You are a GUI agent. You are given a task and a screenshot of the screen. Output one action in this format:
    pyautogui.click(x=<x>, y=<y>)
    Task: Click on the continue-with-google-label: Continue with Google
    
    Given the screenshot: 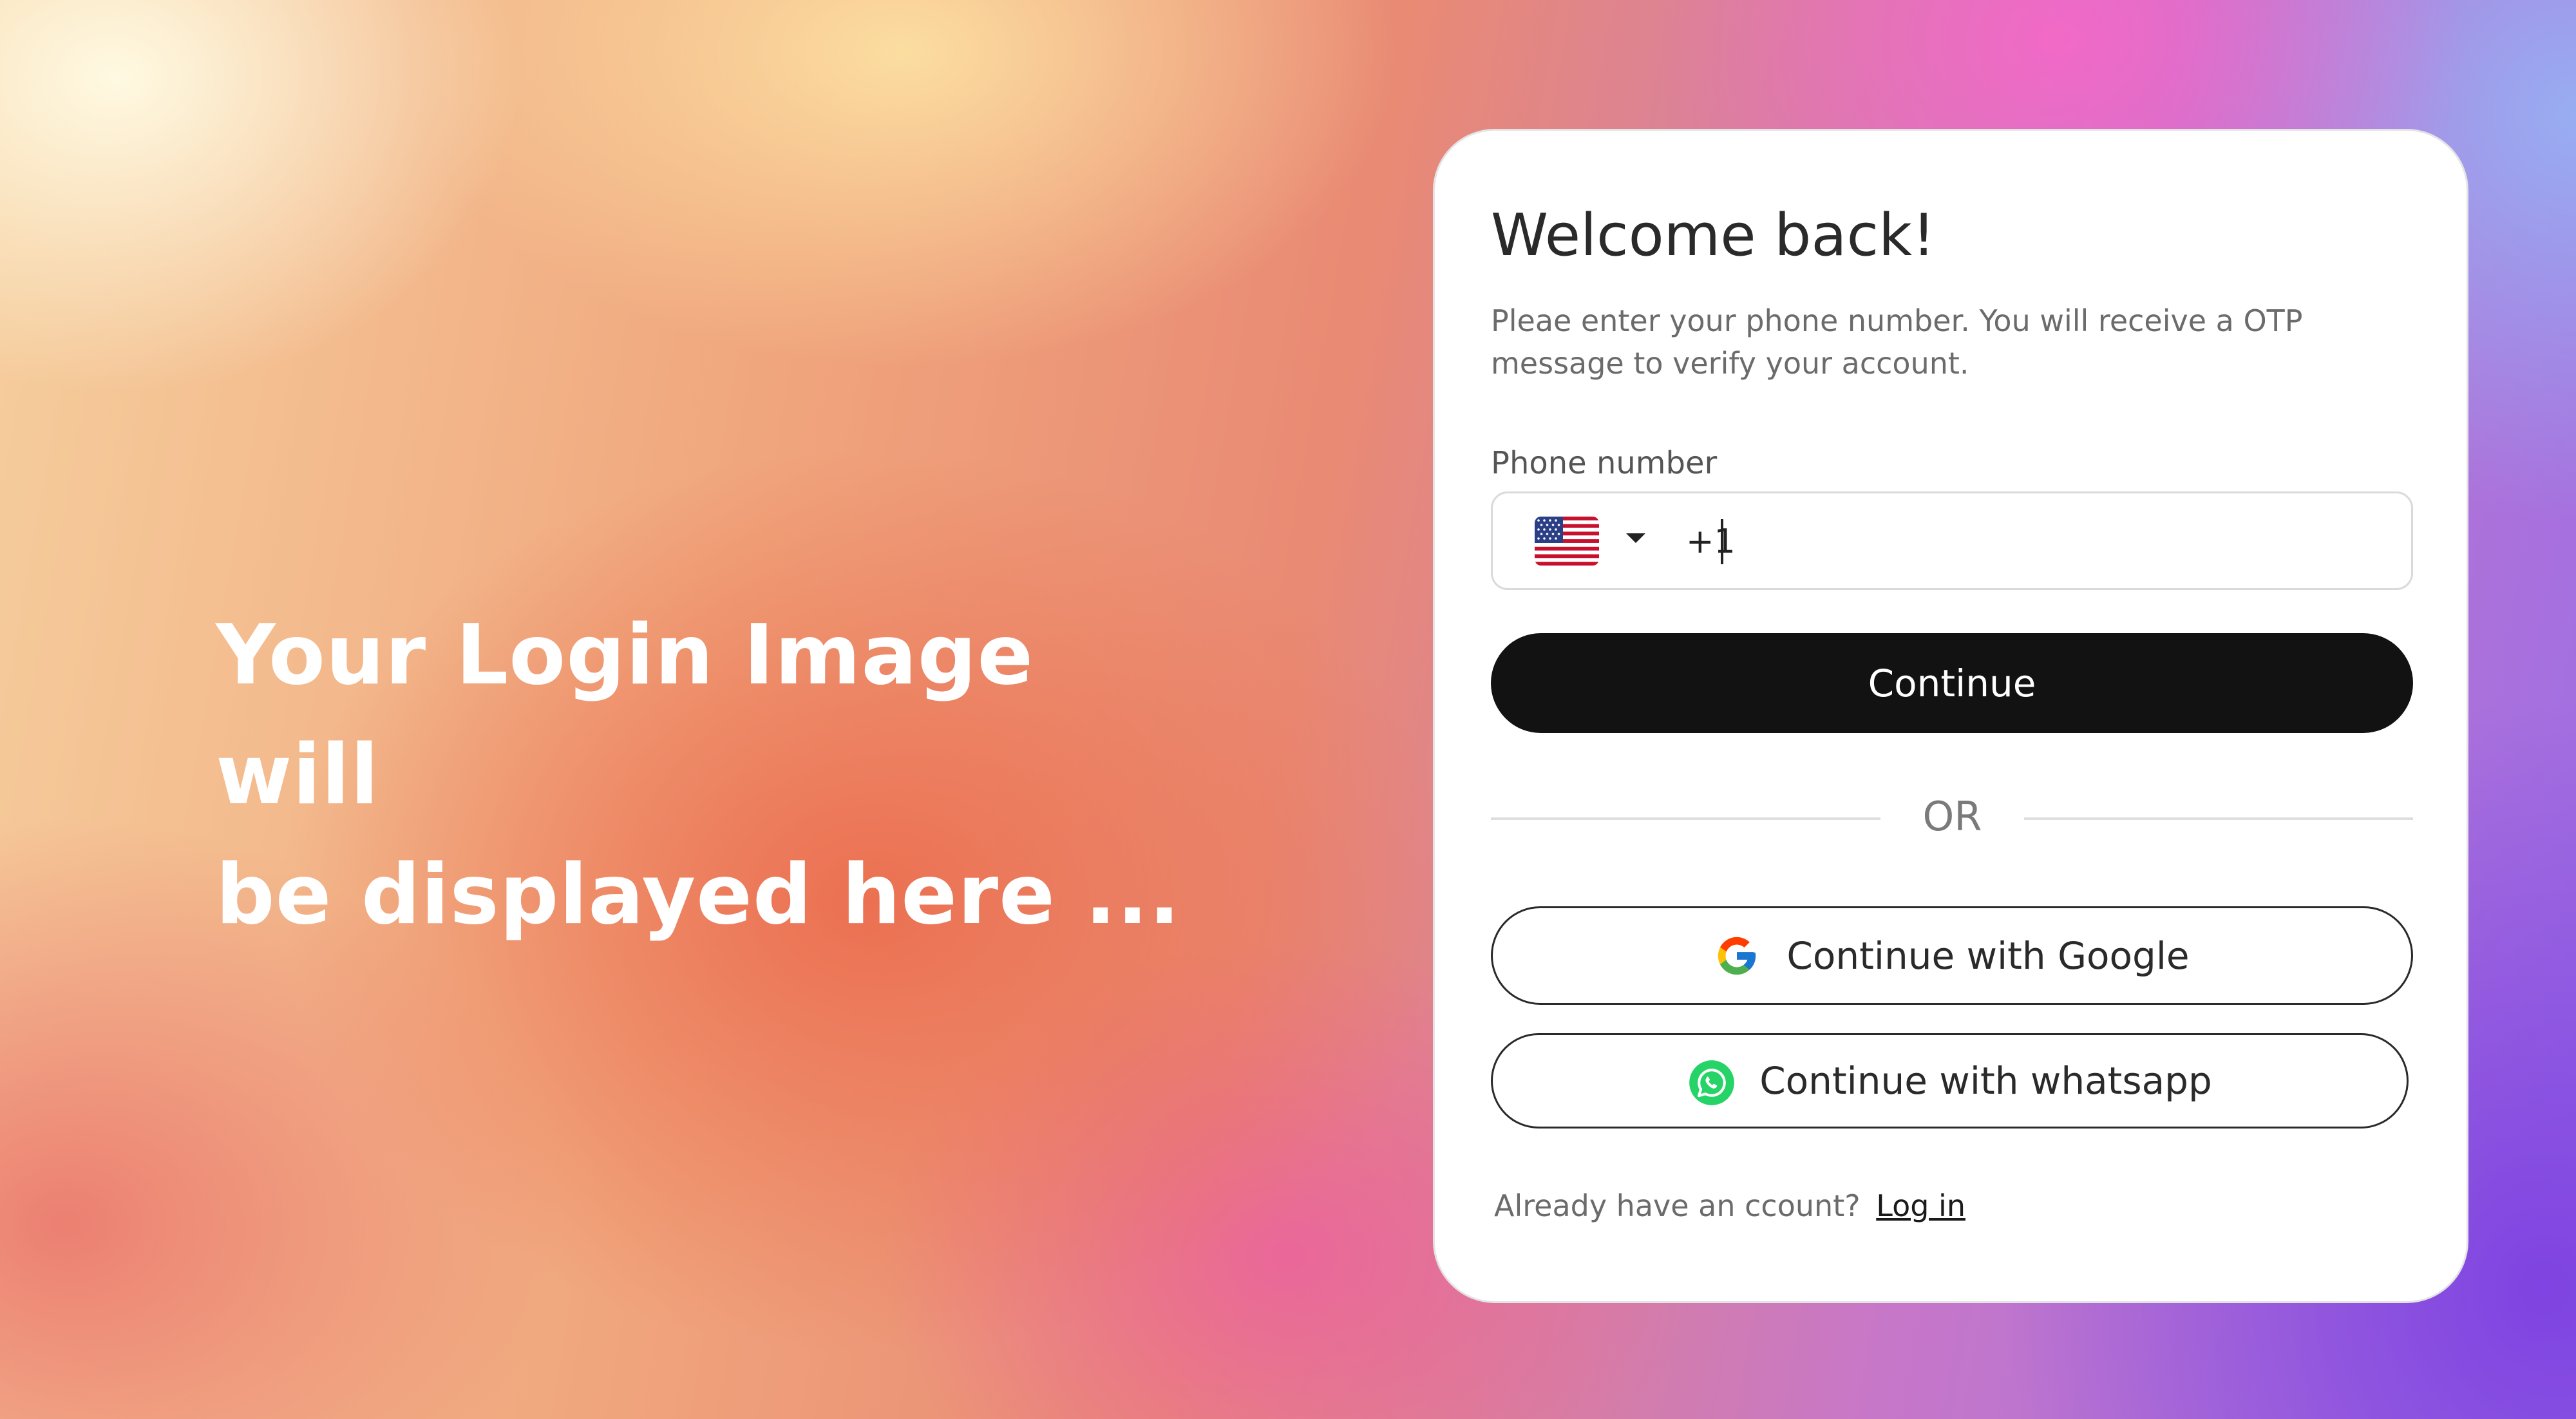 What is the action you would take?
    pyautogui.click(x=1988, y=955)
    